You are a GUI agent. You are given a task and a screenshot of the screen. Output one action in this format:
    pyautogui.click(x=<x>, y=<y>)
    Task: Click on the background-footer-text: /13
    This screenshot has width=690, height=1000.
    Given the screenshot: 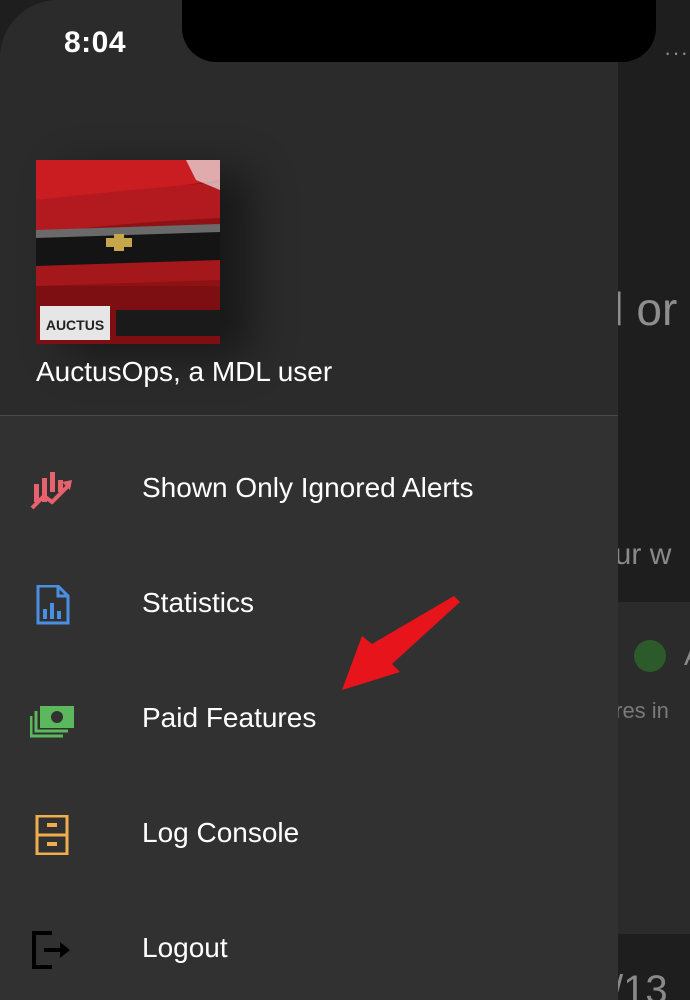 What is the action you would take?
    pyautogui.click(x=640, y=984)
    